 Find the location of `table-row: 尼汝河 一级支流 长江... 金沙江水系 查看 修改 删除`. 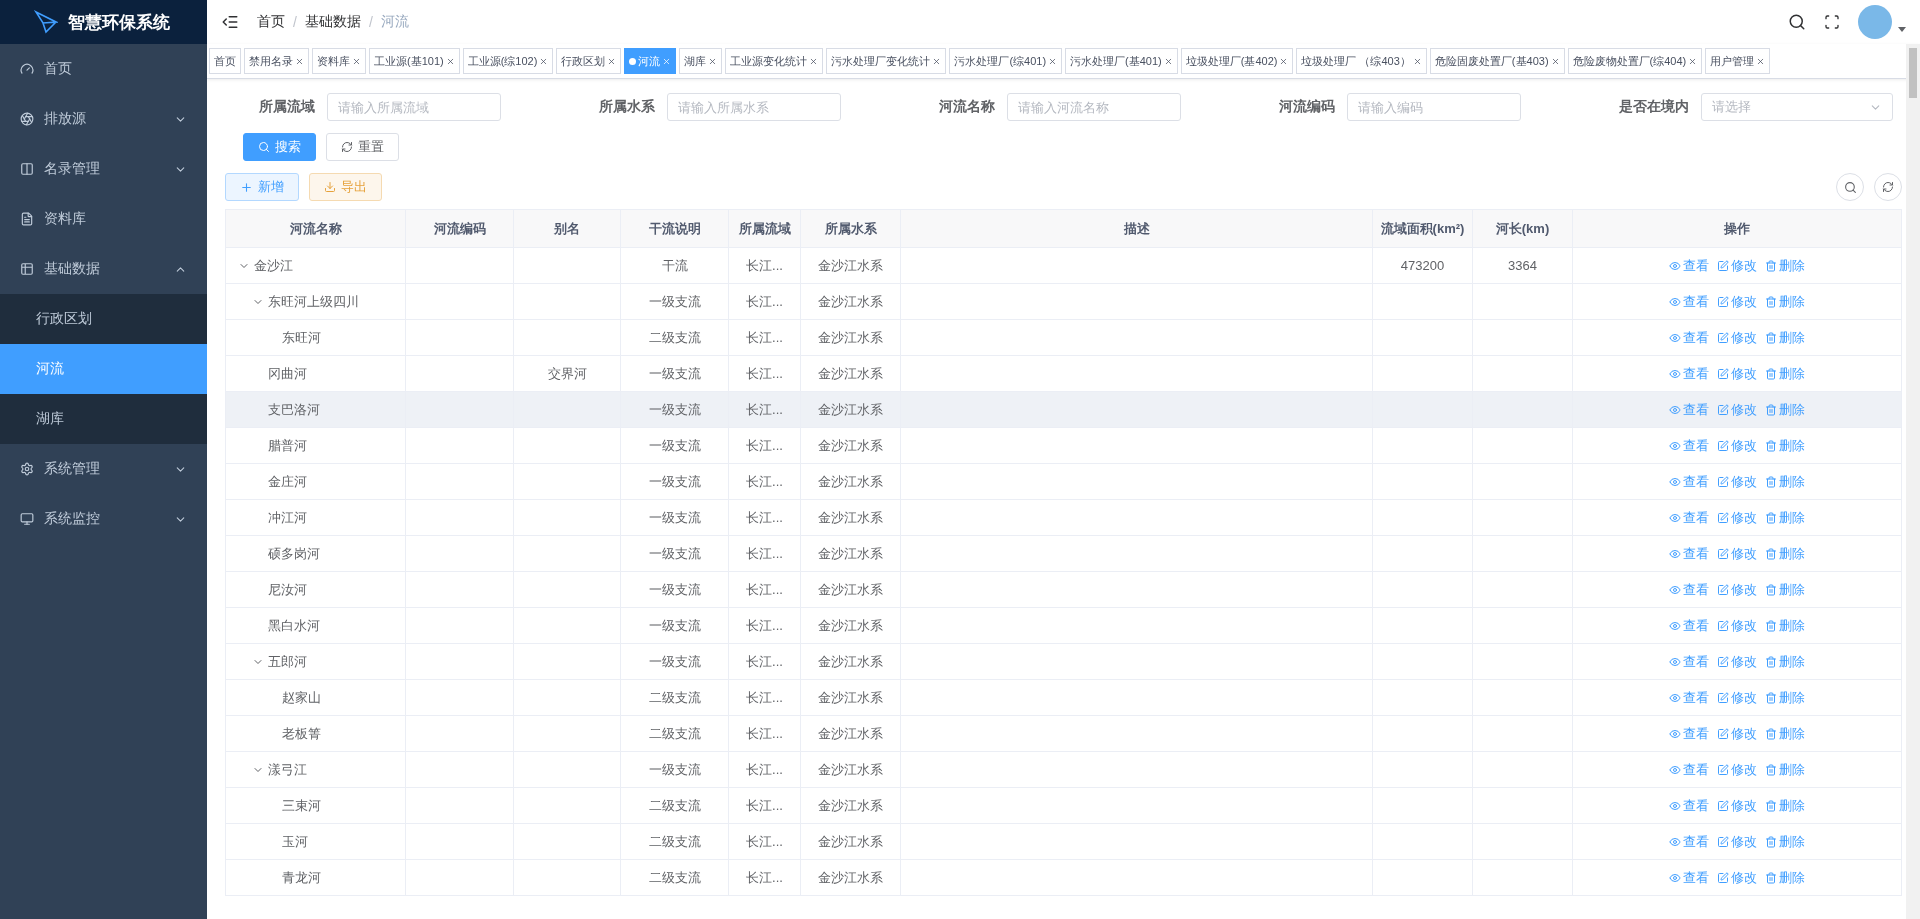

table-row: 尼汝河 一级支流 长江... 金沙江水系 查看 修改 删除 is located at coordinates (1063, 589).